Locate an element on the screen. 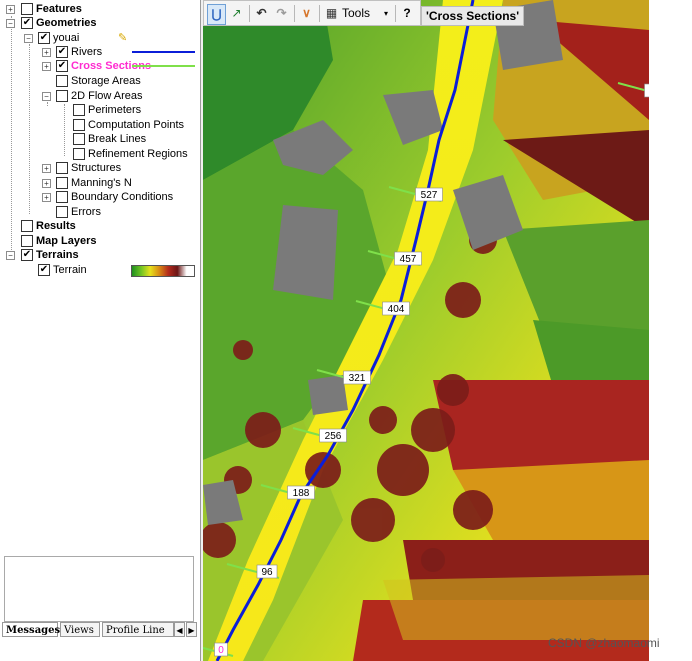 This screenshot has height=661, width=692. structures-label: Structures is located at coordinates (96, 168).